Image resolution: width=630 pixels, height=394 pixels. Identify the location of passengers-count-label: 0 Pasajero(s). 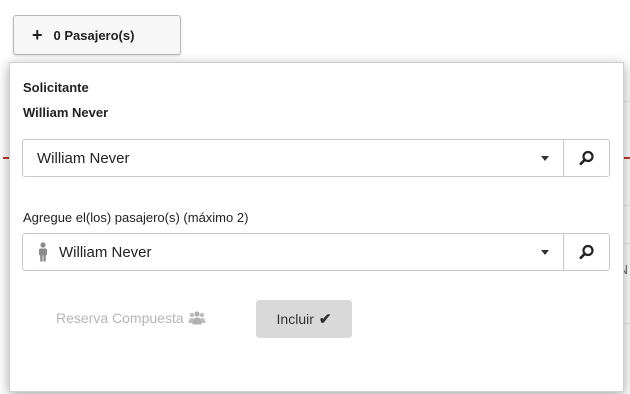
(94, 35).